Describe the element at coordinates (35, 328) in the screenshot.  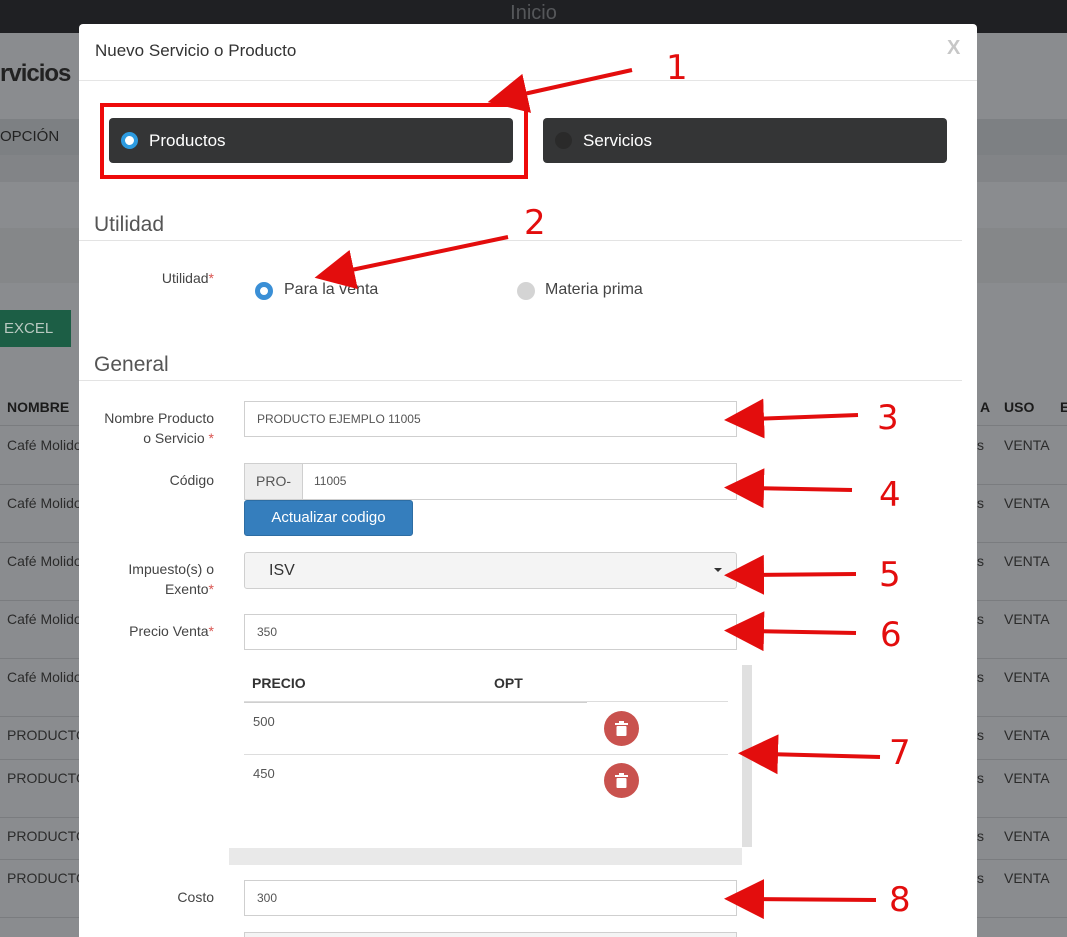
I see `excel-button: EXCEL` at that location.